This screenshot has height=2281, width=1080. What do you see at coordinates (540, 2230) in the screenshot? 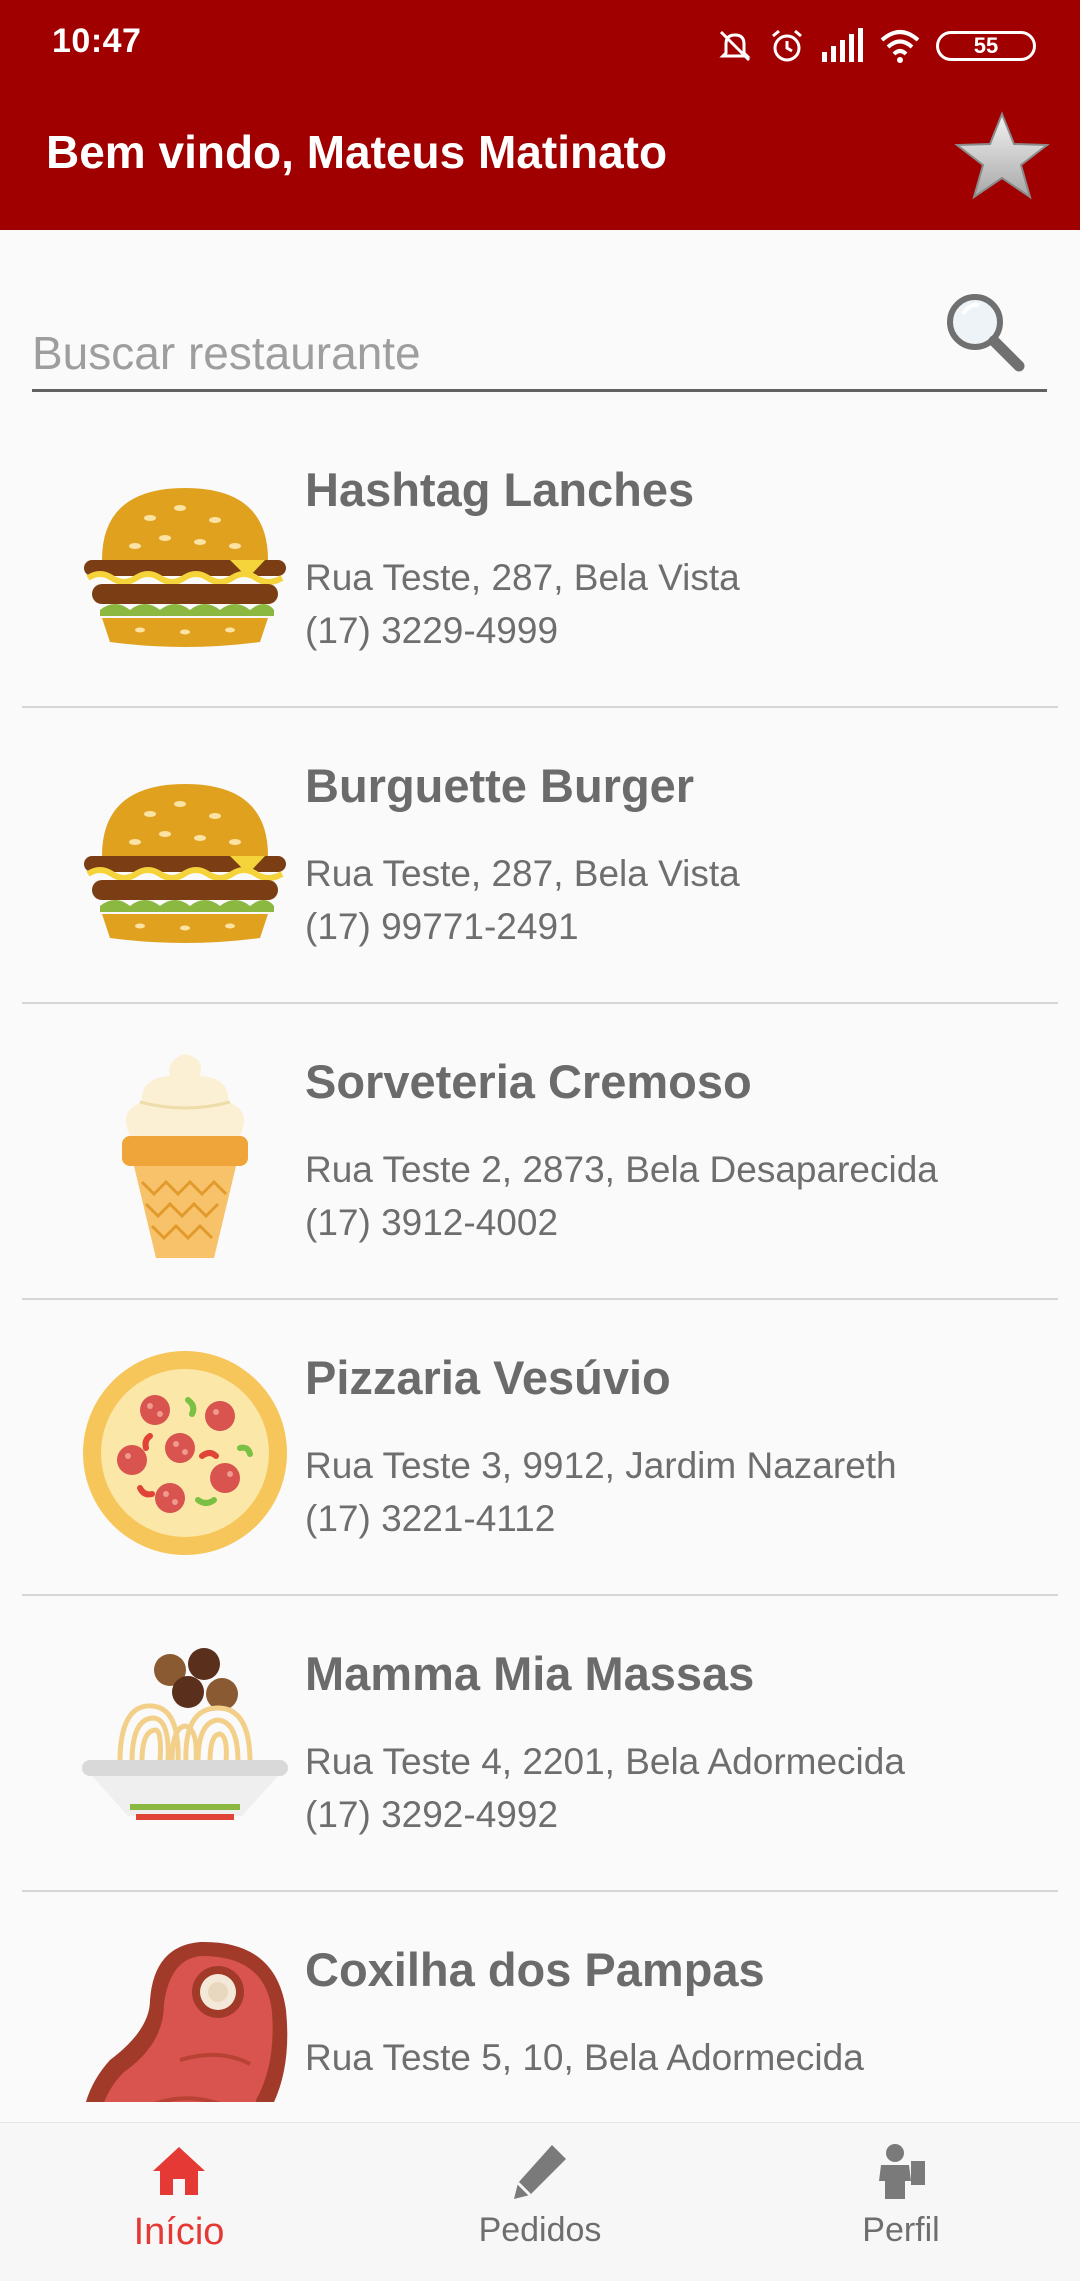
I see `nav-label: Pedidos` at bounding box center [540, 2230].